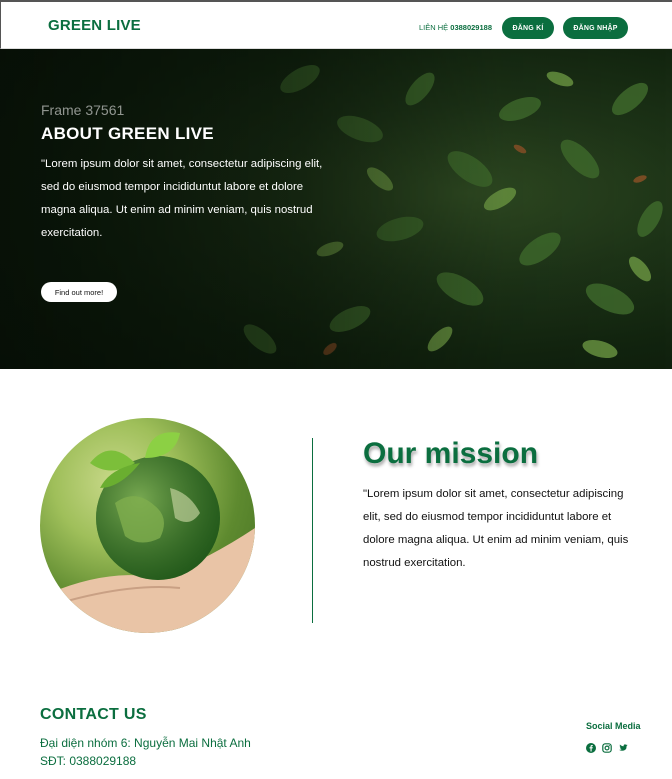 The image size is (672, 779). I want to click on header-contact: LIÊN HỆ 0388029188, so click(455, 27).